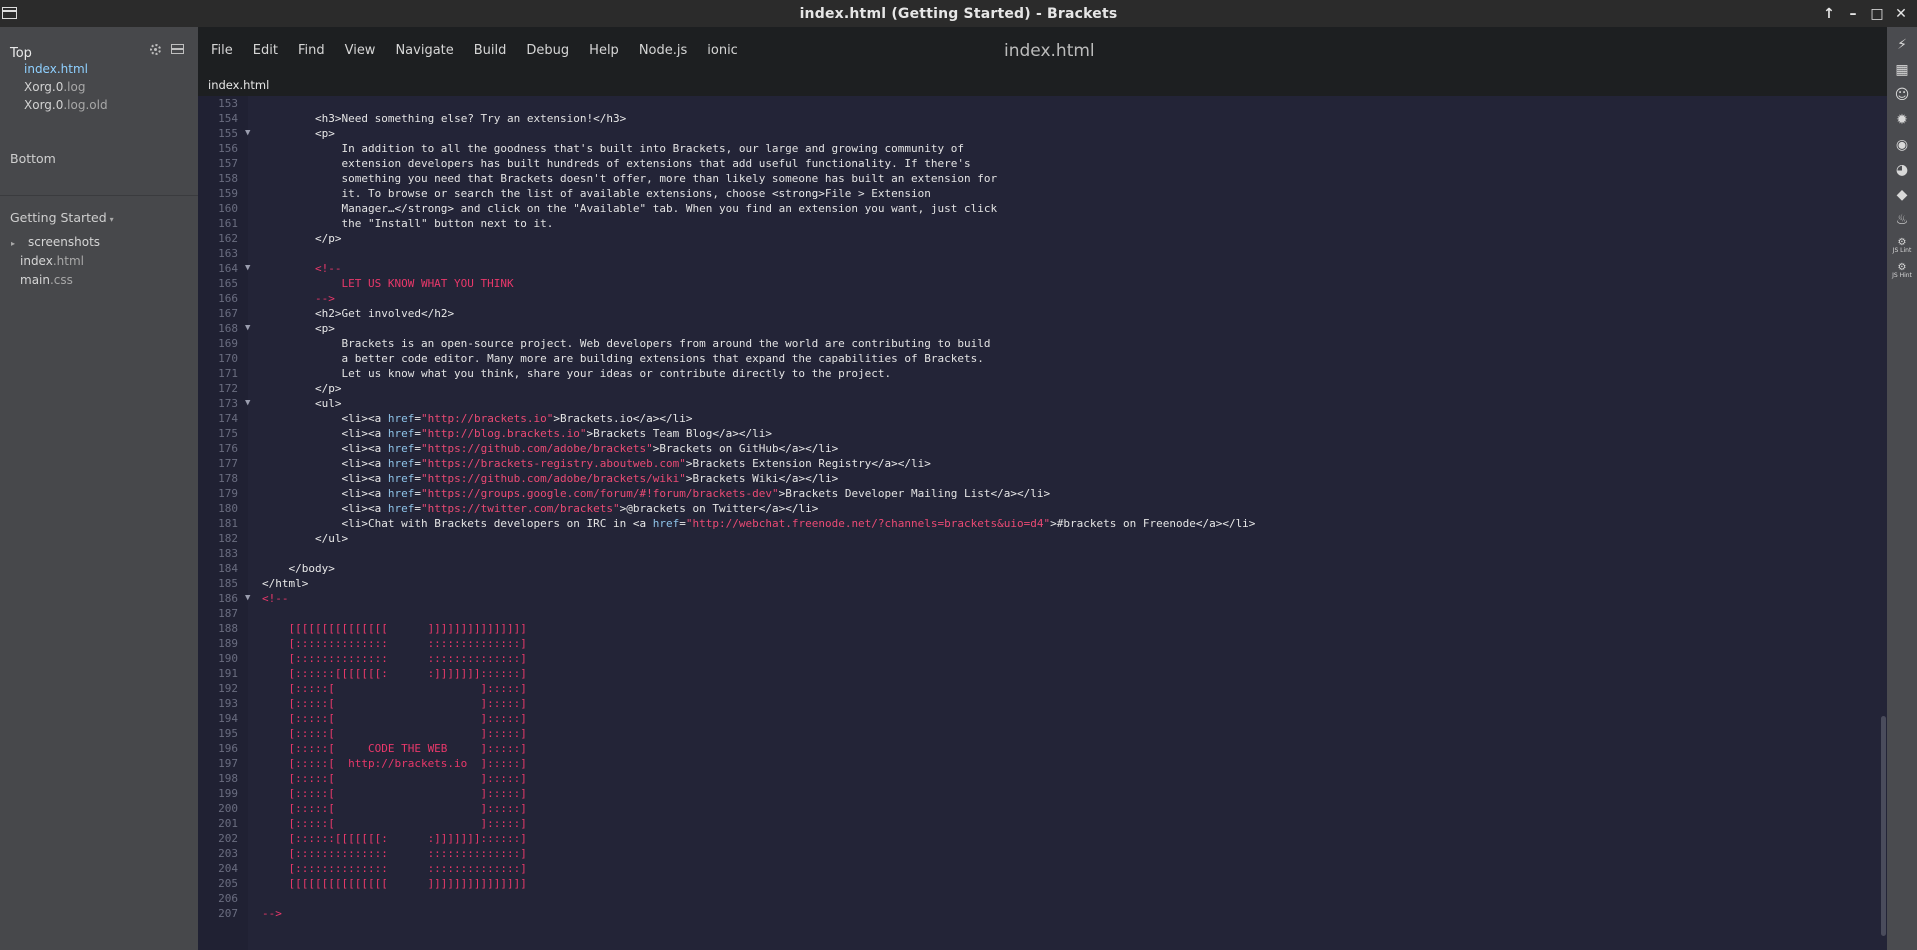 This screenshot has height=950, width=1917. Describe the element at coordinates (302, 388) in the screenshot. I see `code-text: </p>` at that location.